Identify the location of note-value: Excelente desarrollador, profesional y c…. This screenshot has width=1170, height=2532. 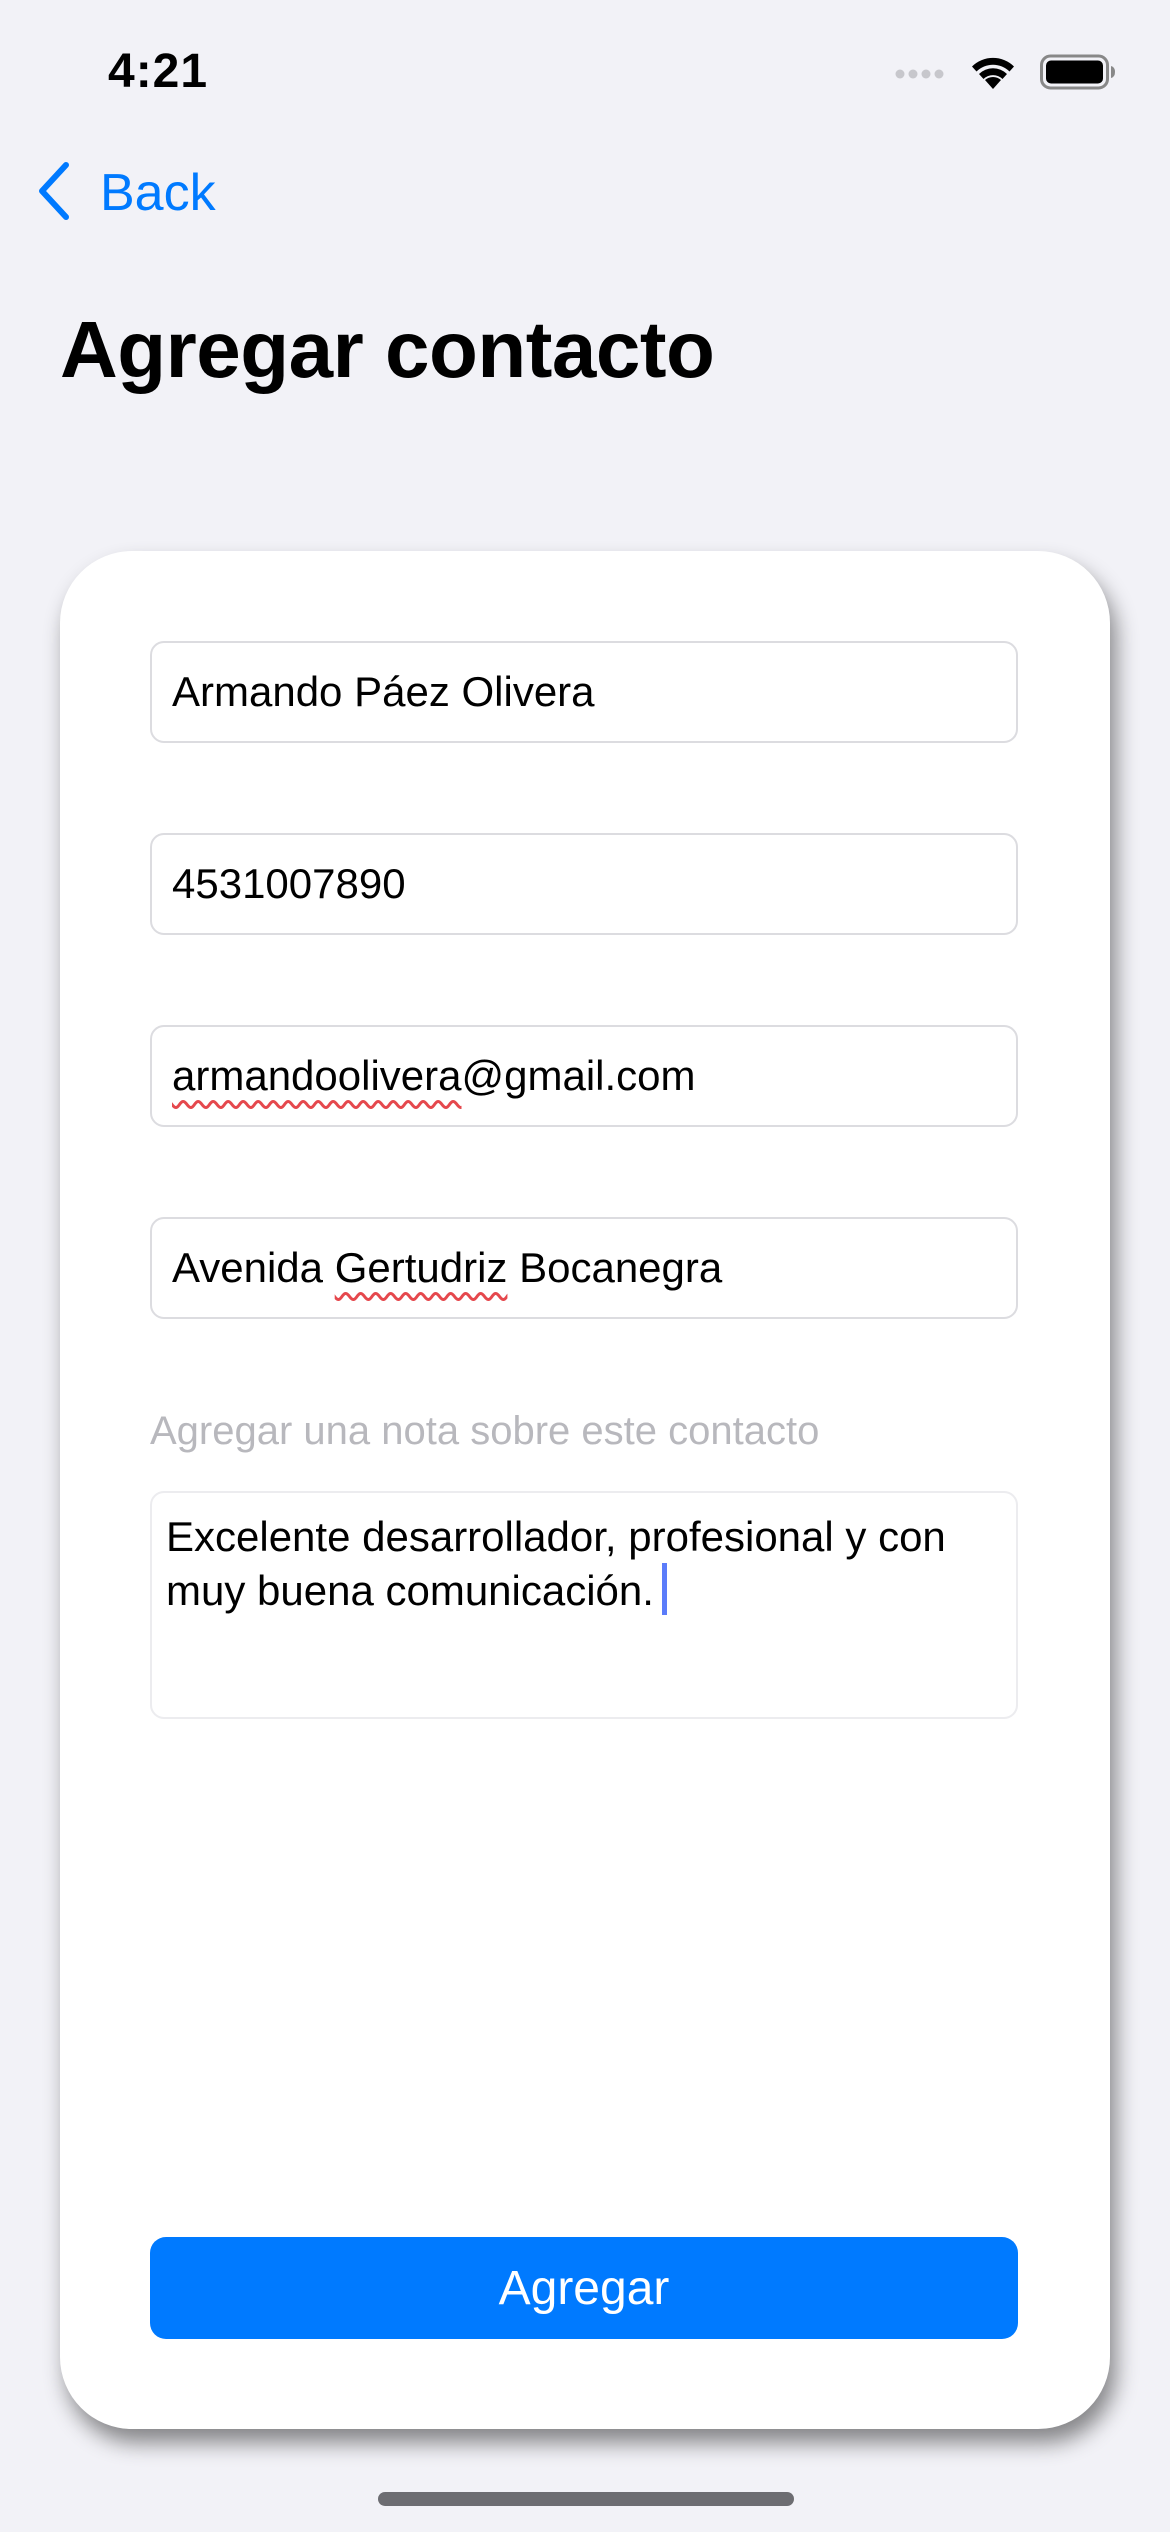
(556, 1563).